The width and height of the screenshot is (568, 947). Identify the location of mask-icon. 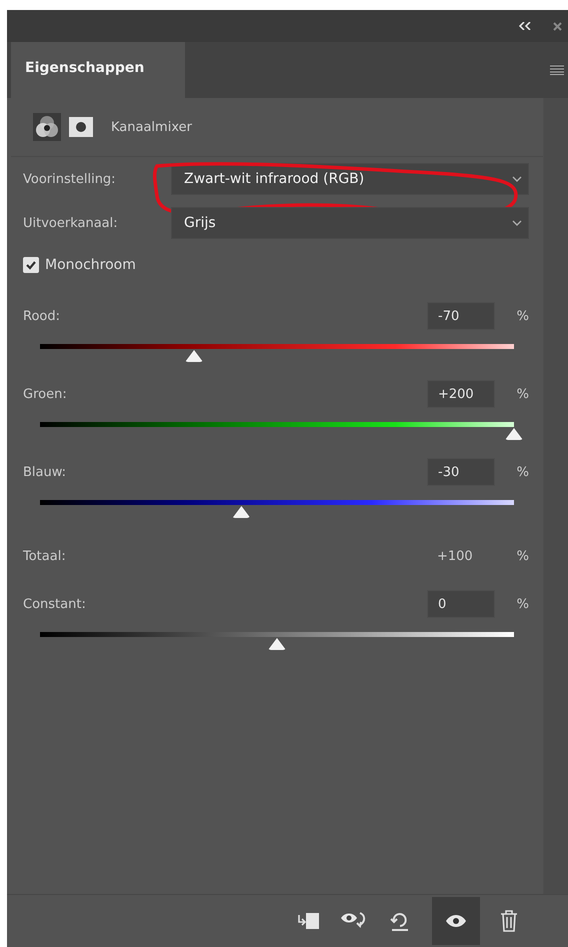
(81, 127).